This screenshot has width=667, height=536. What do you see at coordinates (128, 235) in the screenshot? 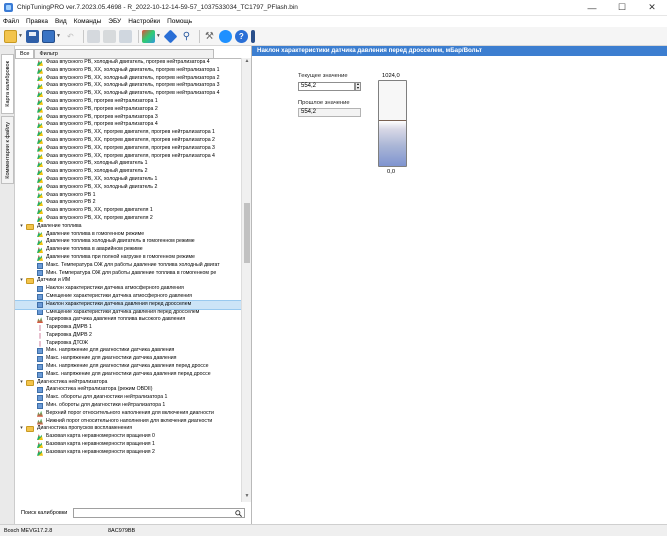
I see `tree-item: Давление топлива в гомогенном режиме` at bounding box center [128, 235].